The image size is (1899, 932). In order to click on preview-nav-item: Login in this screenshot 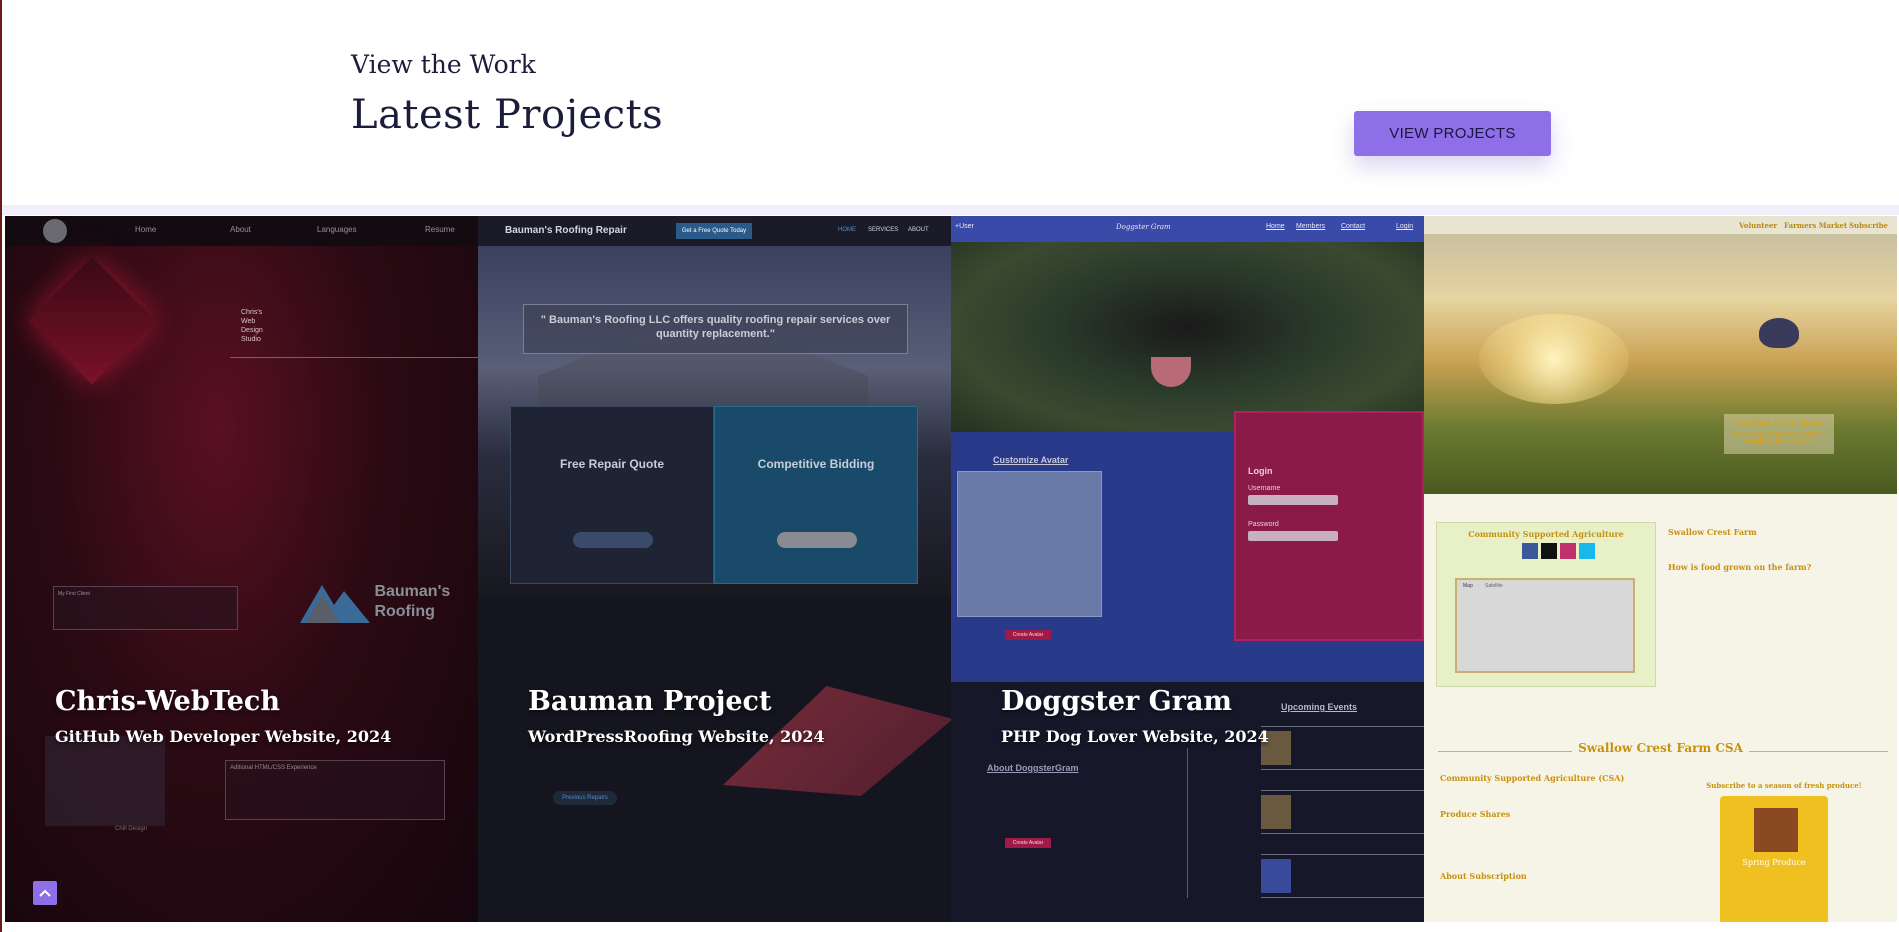, I will do `click(1405, 226)`.